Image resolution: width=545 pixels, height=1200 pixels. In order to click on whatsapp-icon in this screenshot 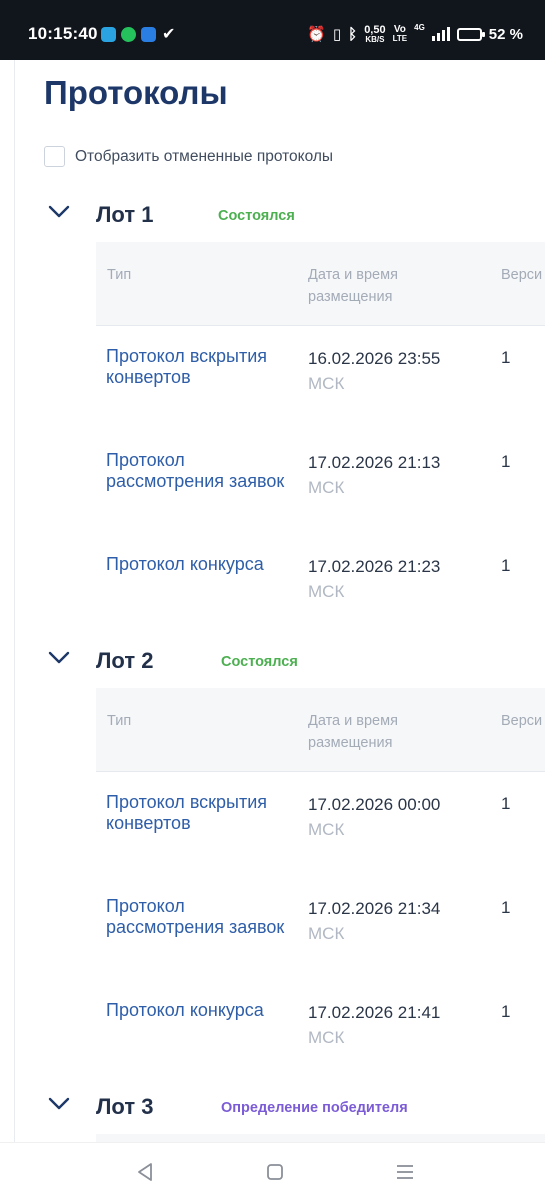, I will do `click(128, 34)`.